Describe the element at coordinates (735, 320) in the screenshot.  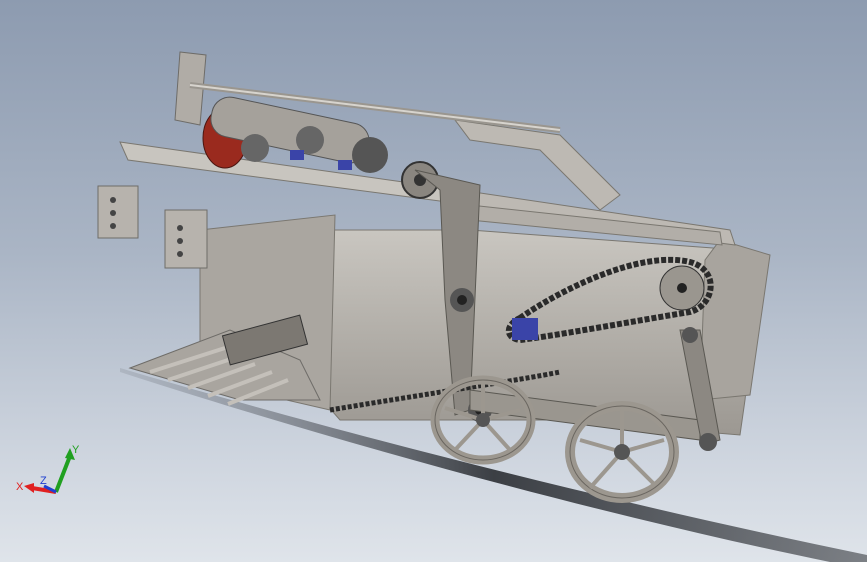
I see `hopper-rear-panel` at that location.